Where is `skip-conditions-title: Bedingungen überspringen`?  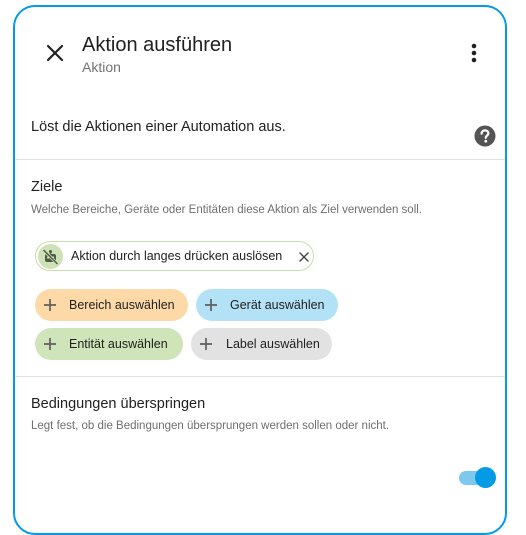 skip-conditions-title: Bedingungen überspringen is located at coordinates (118, 404).